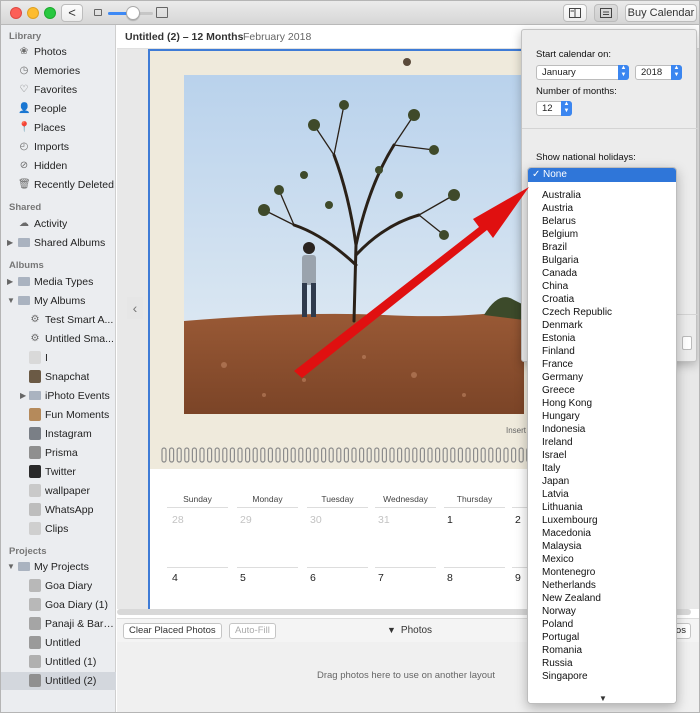 The image size is (700, 713). I want to click on holiday-option: Hong Kong, so click(567, 403).